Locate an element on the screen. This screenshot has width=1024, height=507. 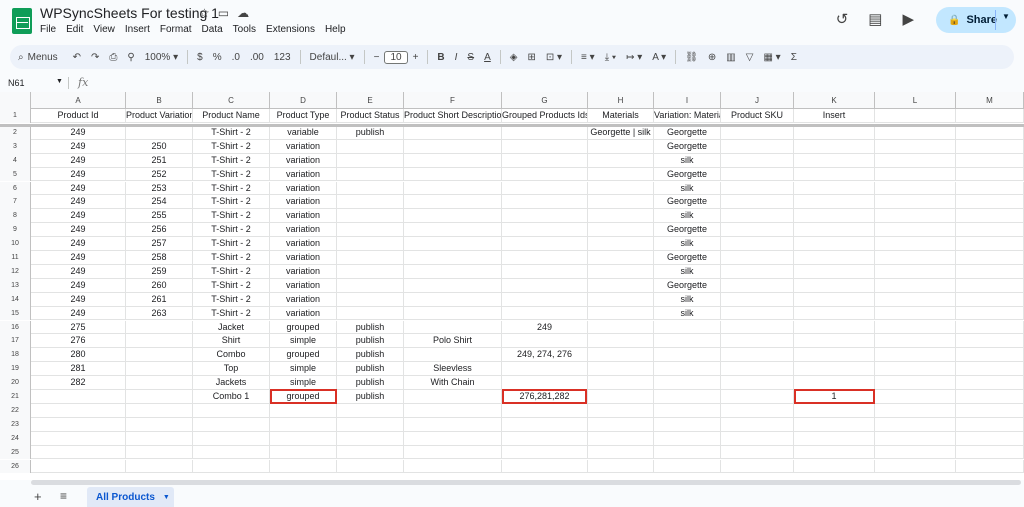
undo-icon: ↶ is located at coordinates (77, 57).